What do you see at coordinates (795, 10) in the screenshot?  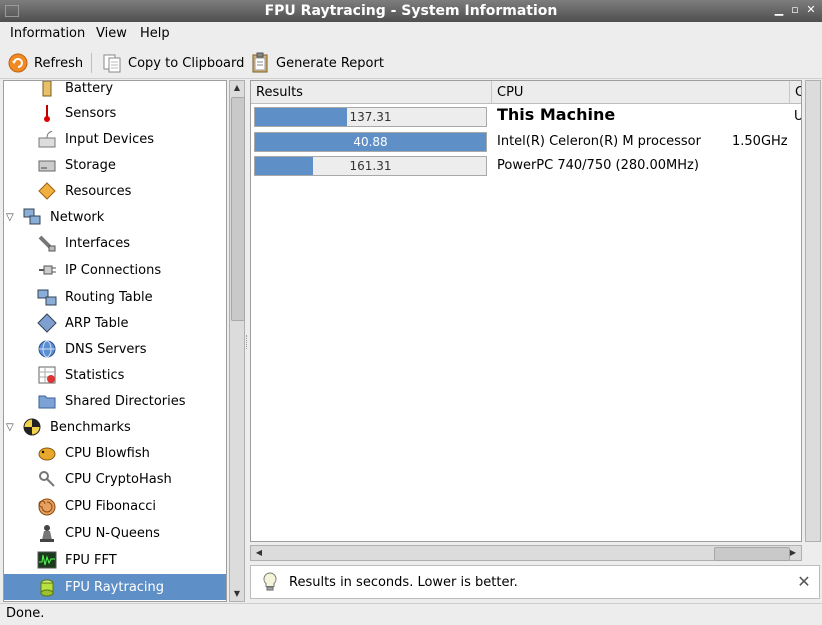 I see `maximize-button: ▫` at bounding box center [795, 10].